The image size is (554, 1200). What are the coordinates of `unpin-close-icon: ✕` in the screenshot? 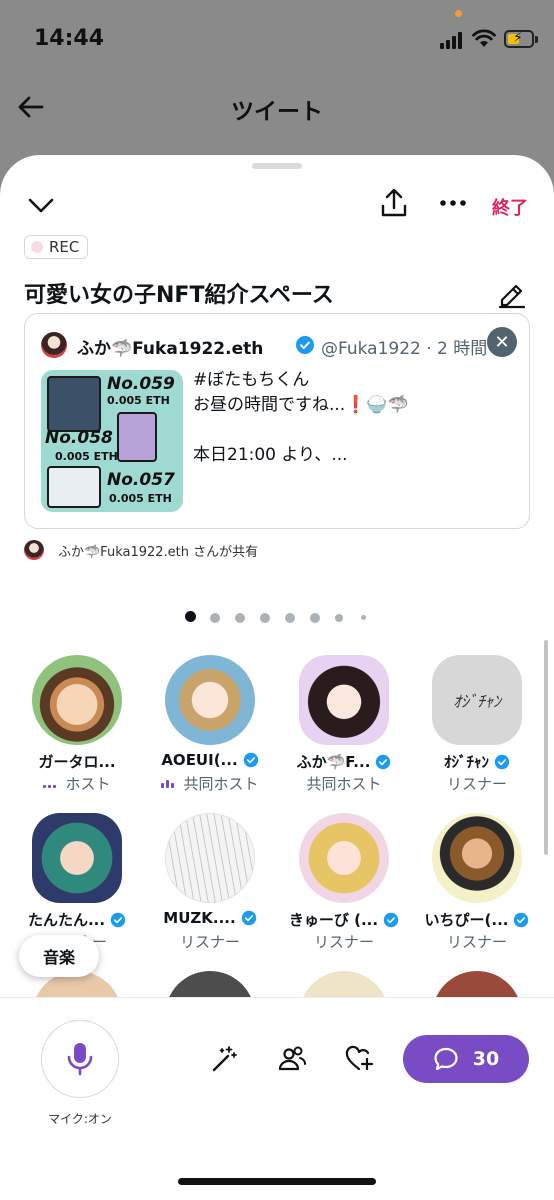 It's located at (502, 342).